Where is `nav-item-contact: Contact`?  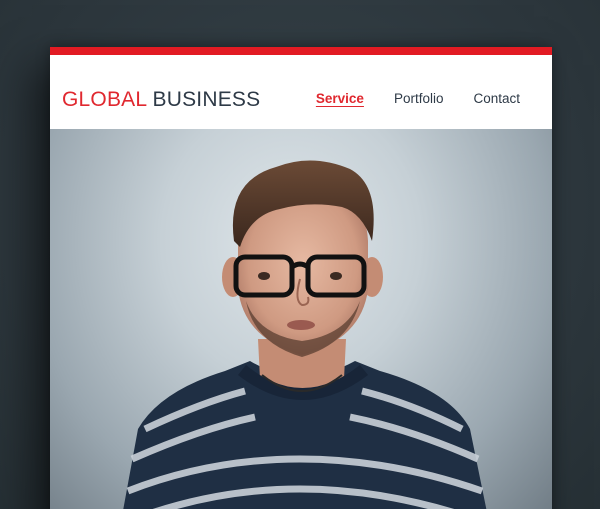 nav-item-contact: Contact is located at coordinates (496, 98).